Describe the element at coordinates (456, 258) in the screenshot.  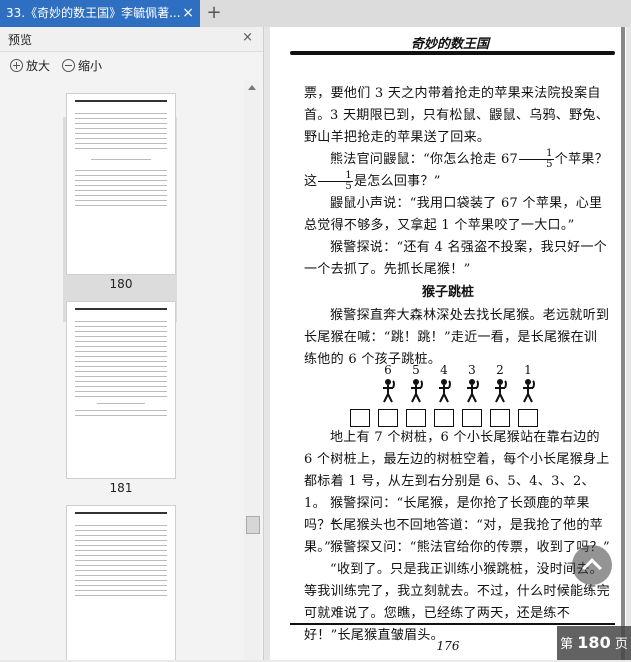
I see `paragraph: 猴警探说：“还有 4 名强盗不投案，我只好一个一个去抓了。先抓长尾猴！”` at that location.